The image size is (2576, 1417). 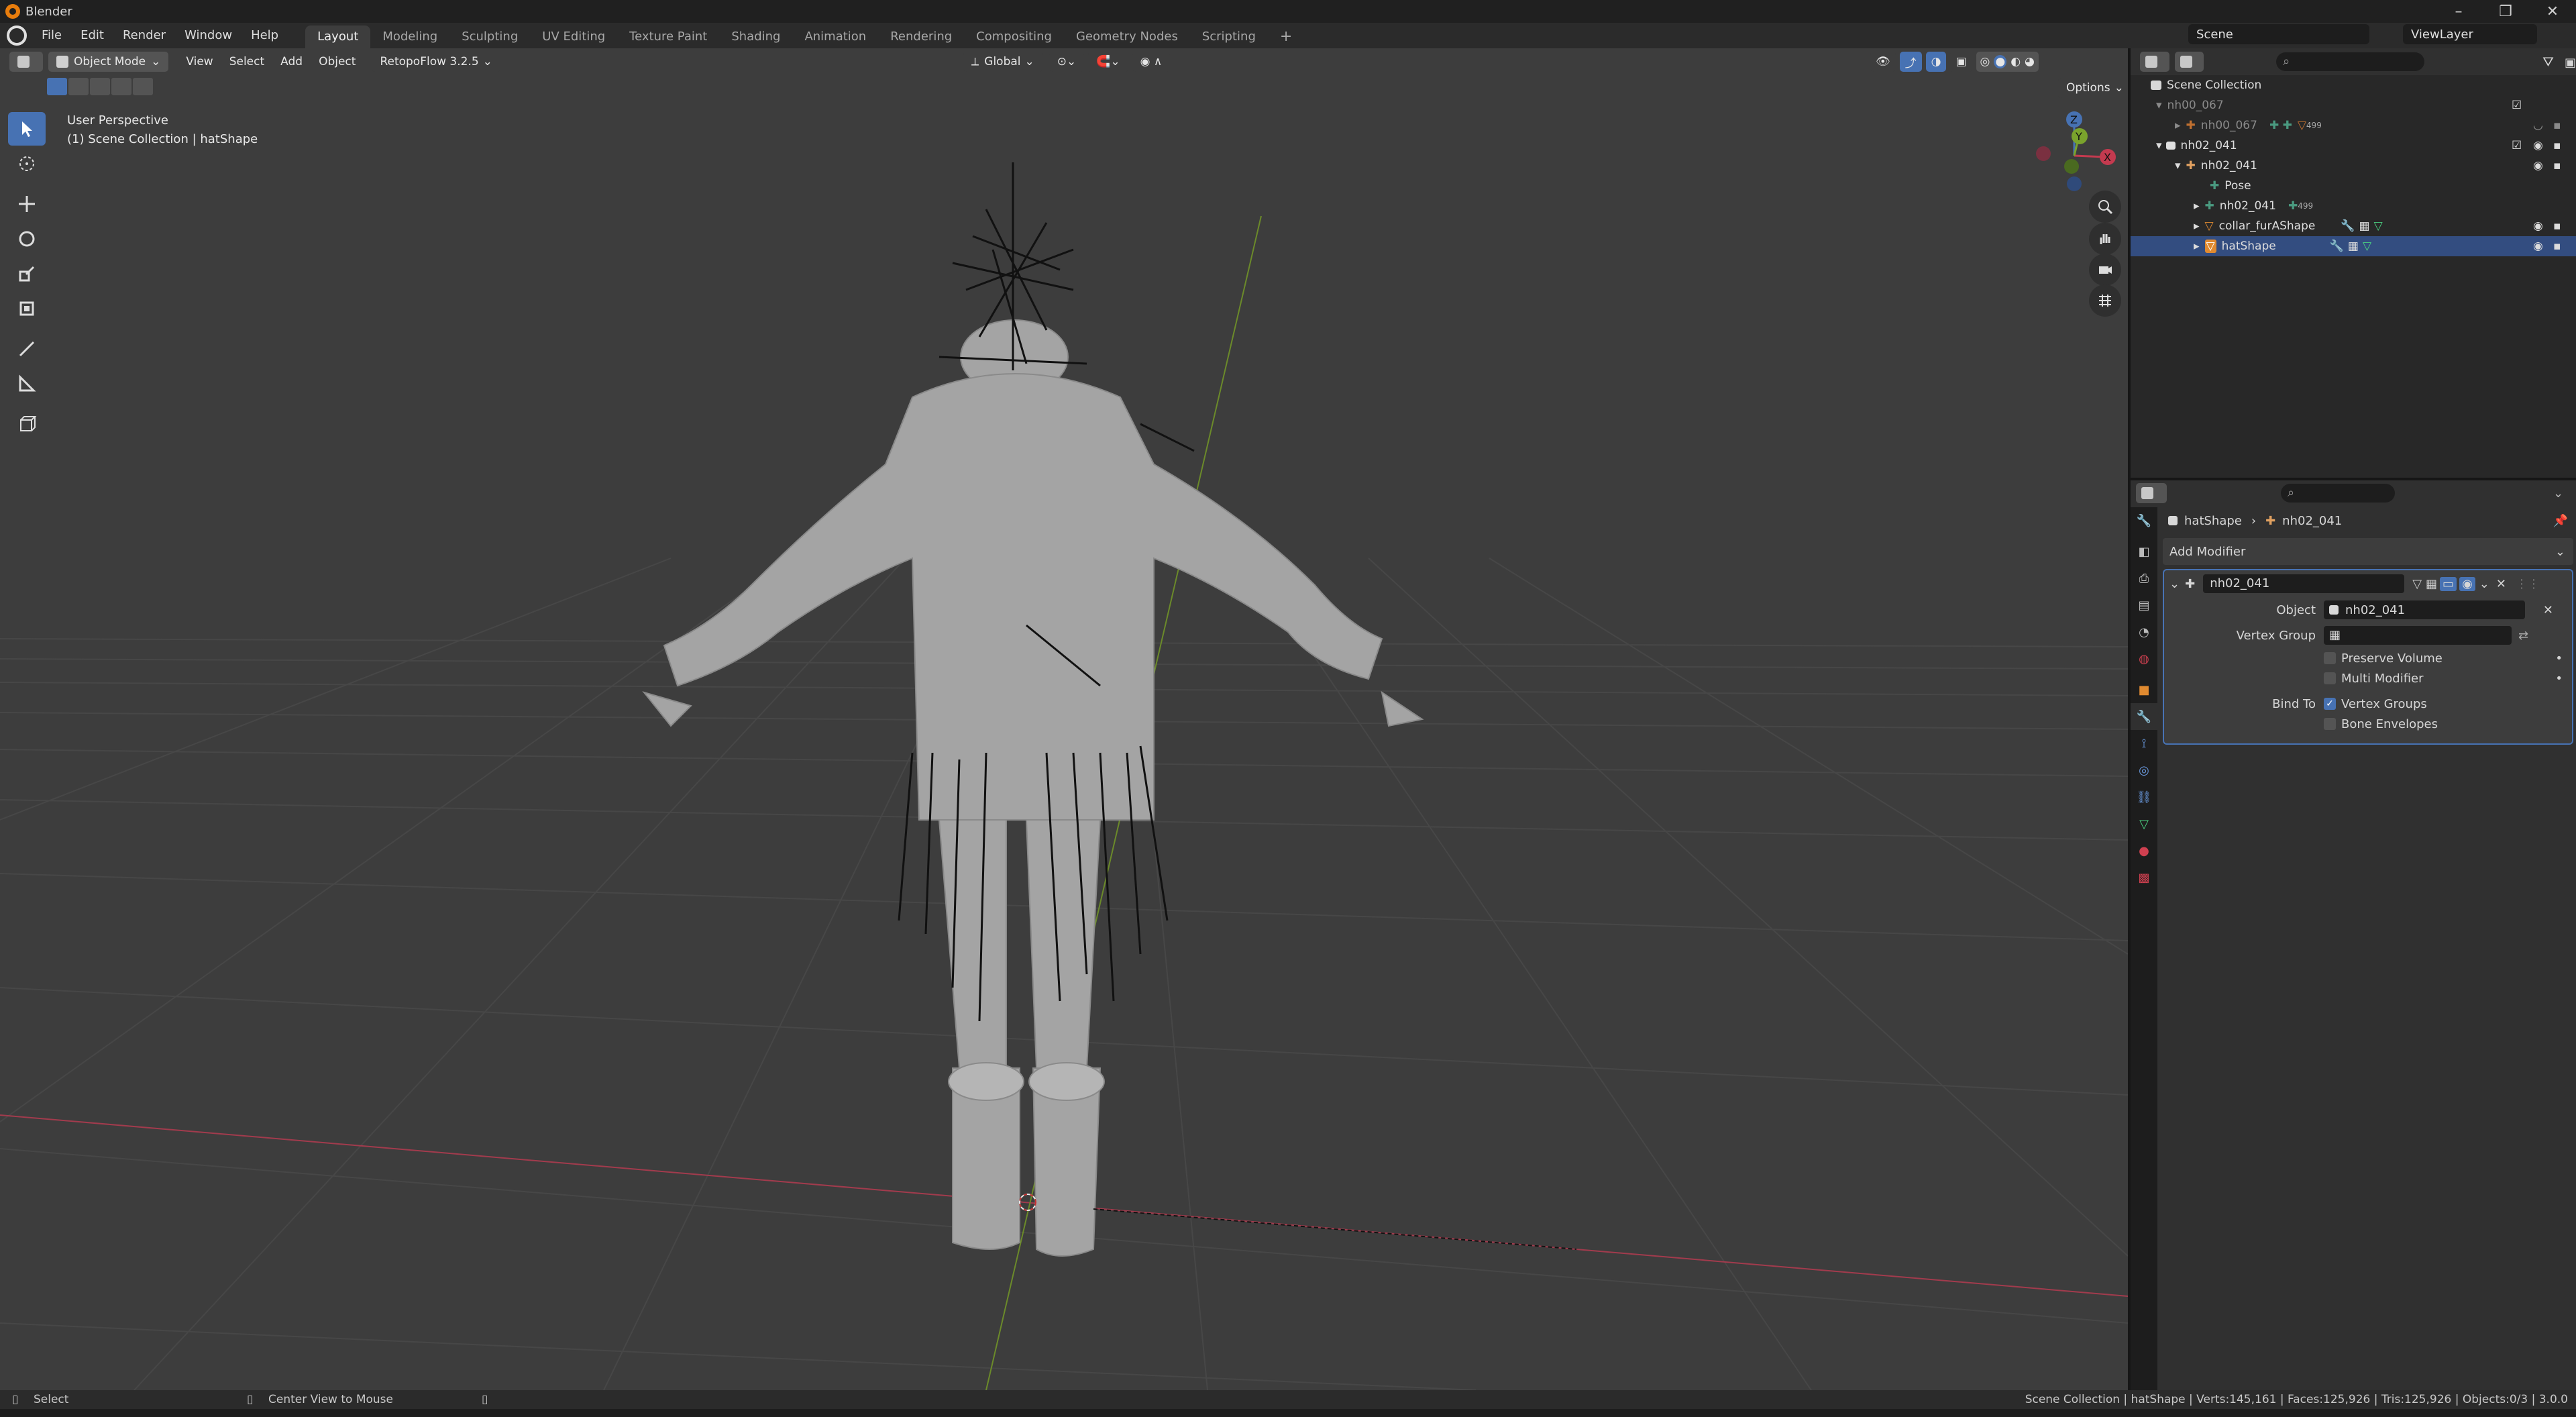 What do you see at coordinates (1067, 62) in the screenshot?
I see `pivot-point-button: ⊙⌄` at bounding box center [1067, 62].